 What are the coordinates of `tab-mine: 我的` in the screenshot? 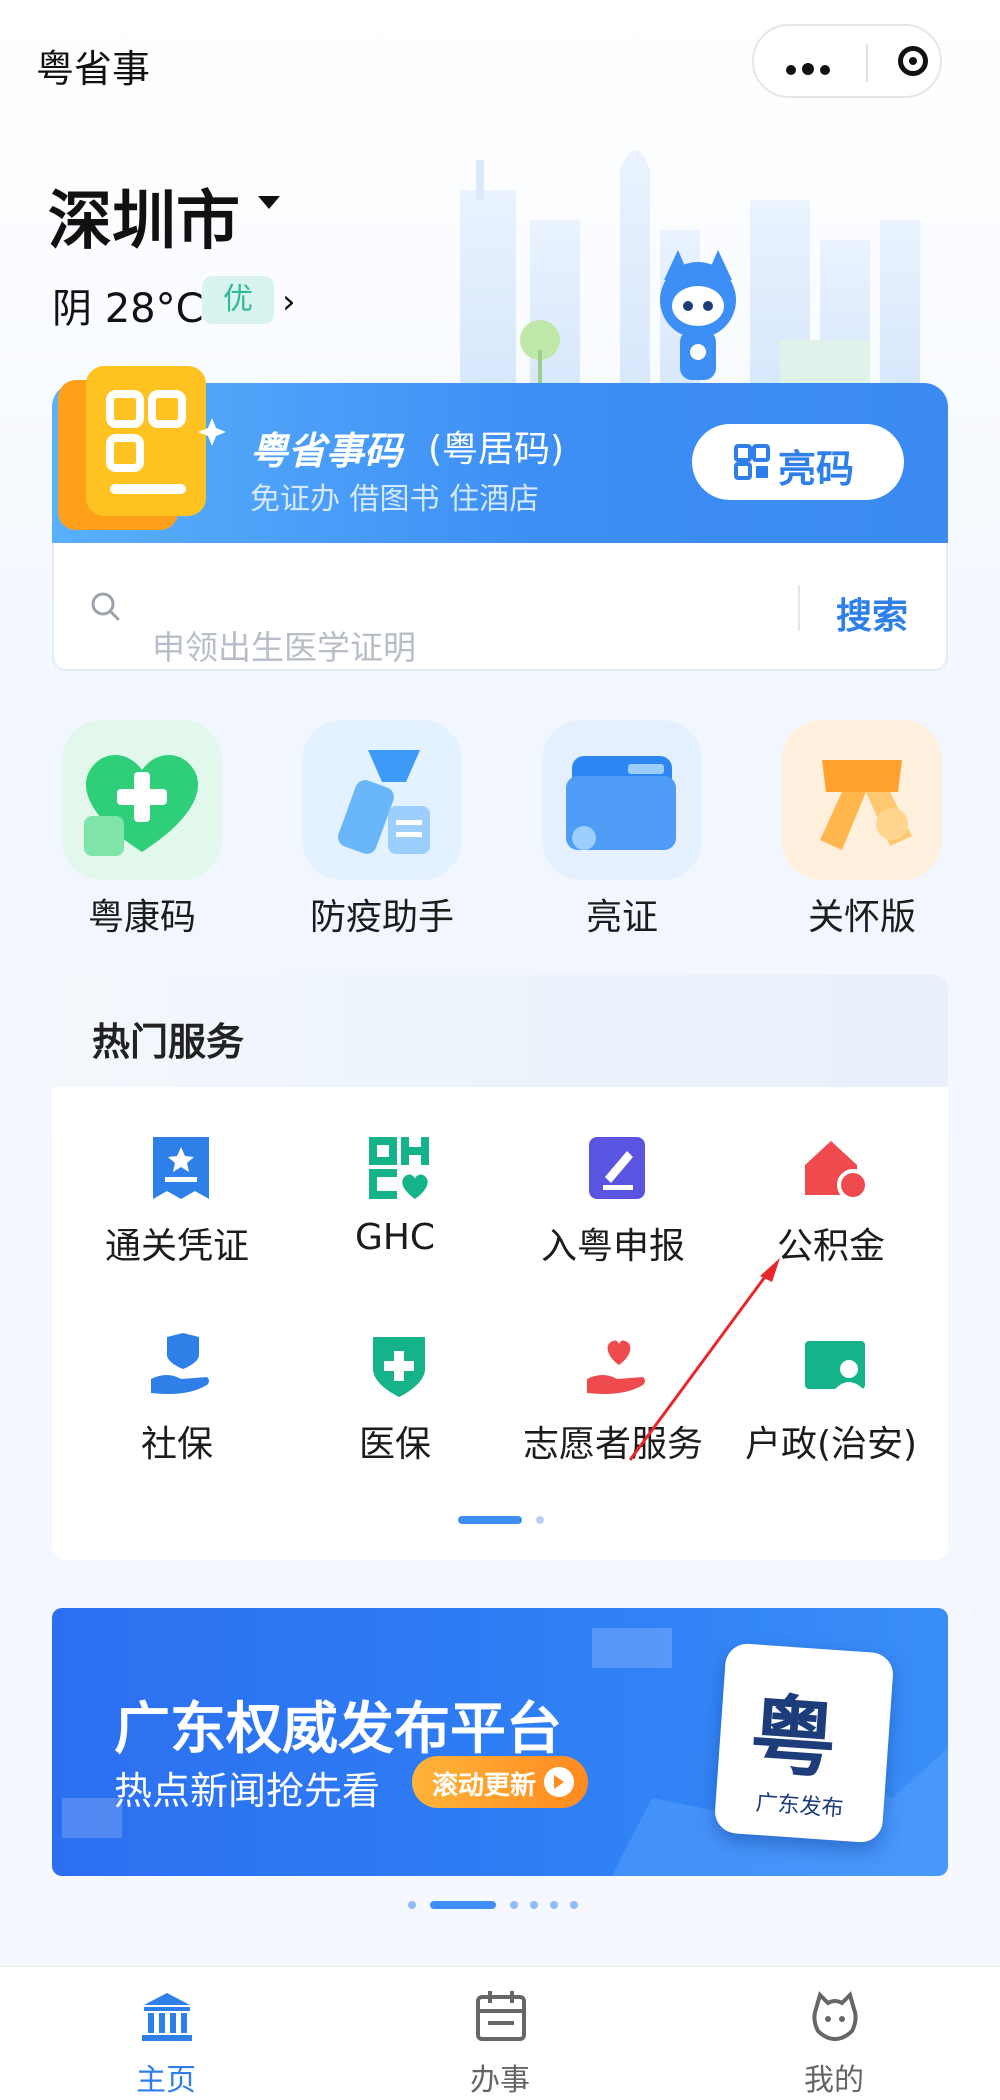 It's located at (834, 2033).